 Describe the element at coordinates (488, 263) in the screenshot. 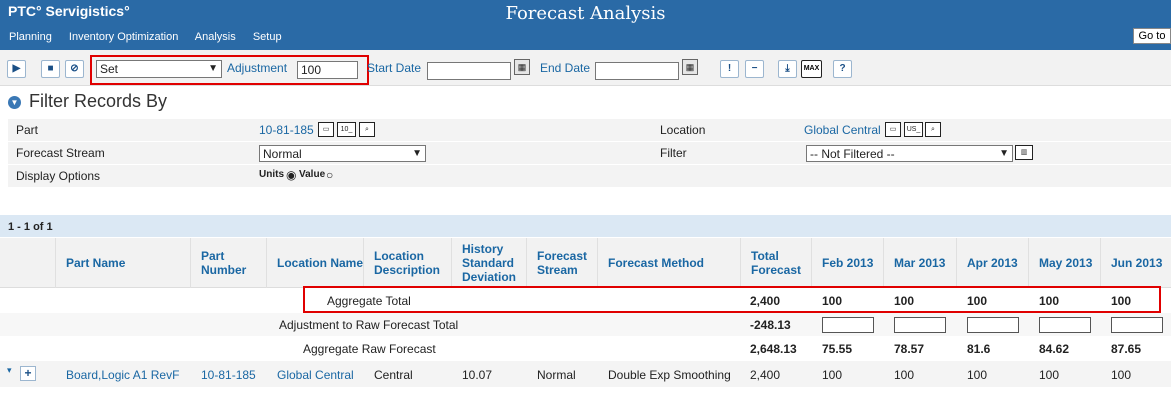

I see `column-header-history-std: History Standard Deviation` at that location.